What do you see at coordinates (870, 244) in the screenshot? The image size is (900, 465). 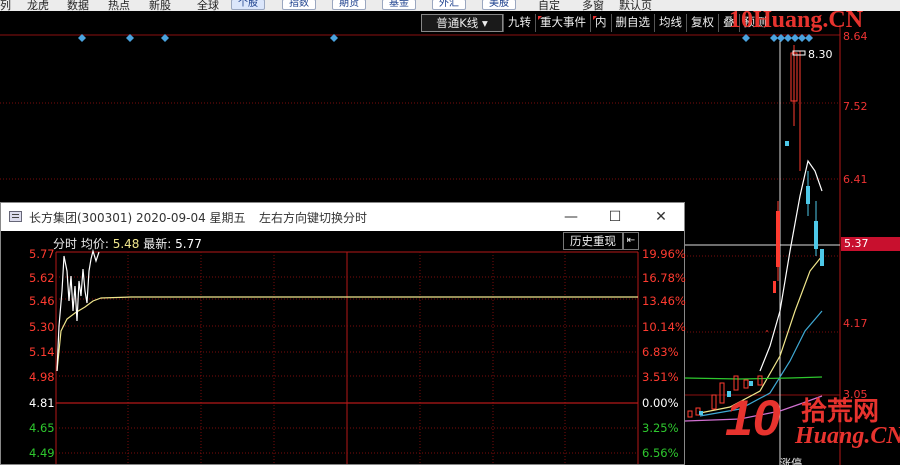 I see `current-price-marker: 5.37` at bounding box center [870, 244].